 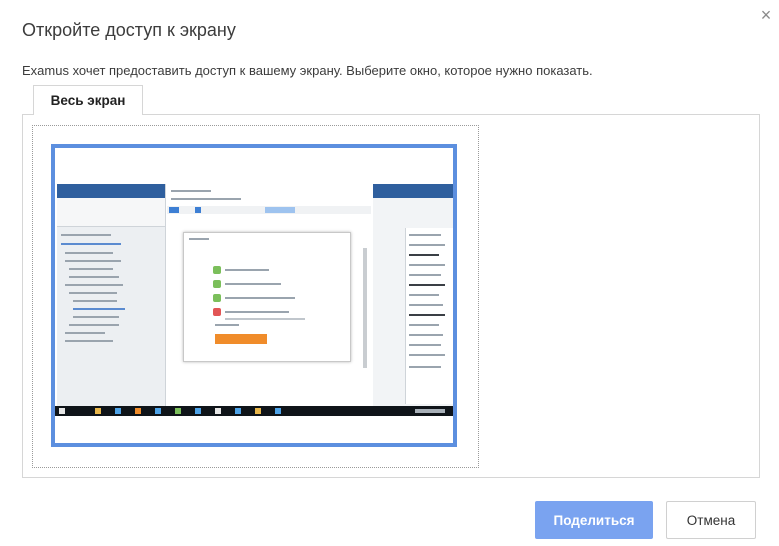 I want to click on cancel-button: Отмена, so click(x=711, y=520).